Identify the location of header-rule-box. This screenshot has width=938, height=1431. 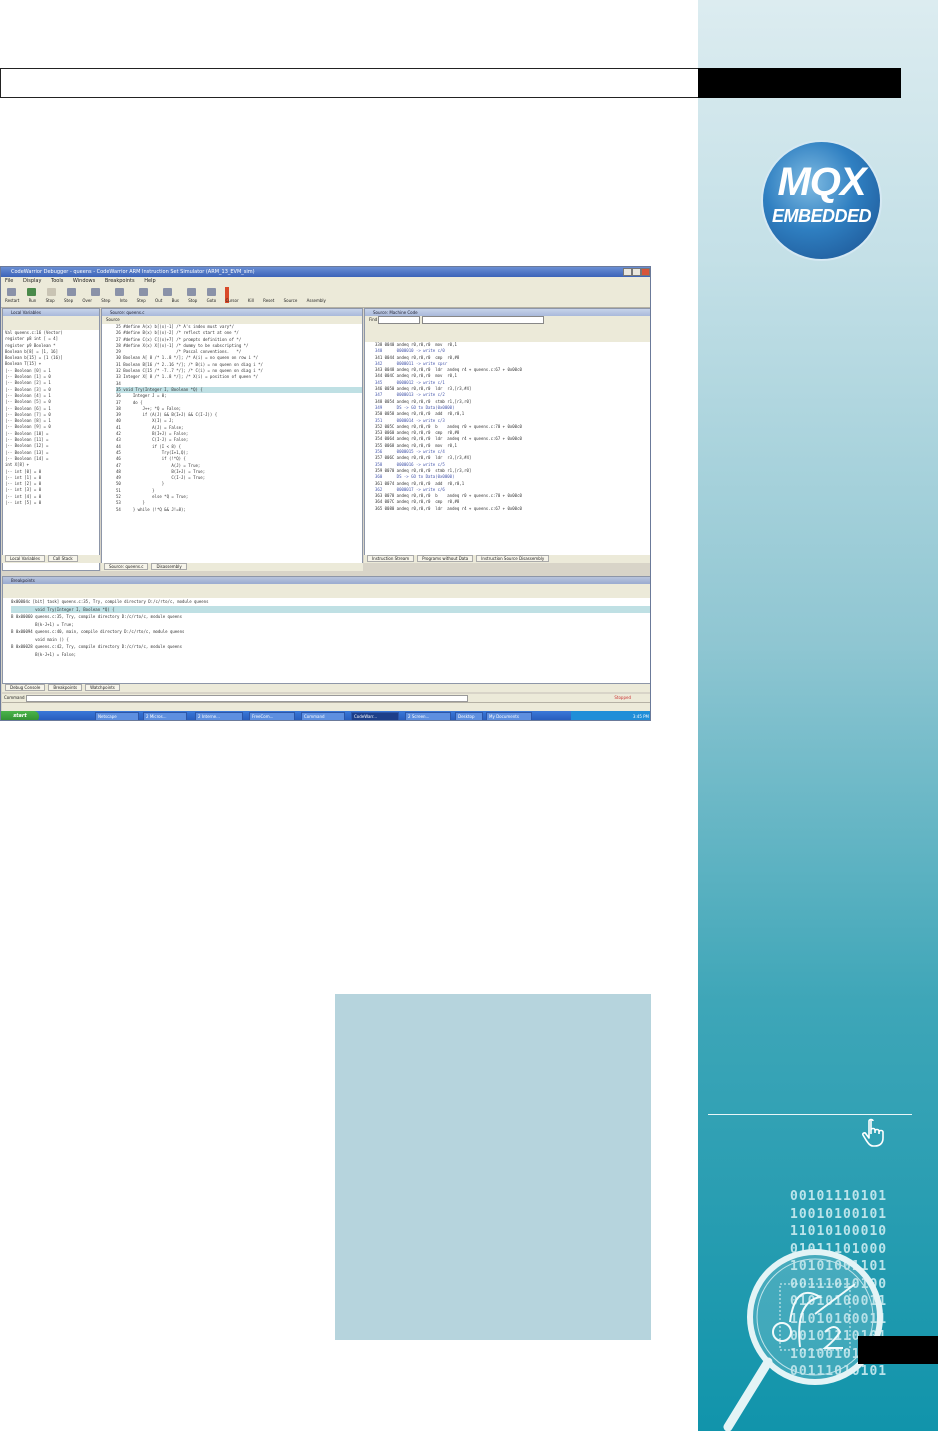
(349, 83).